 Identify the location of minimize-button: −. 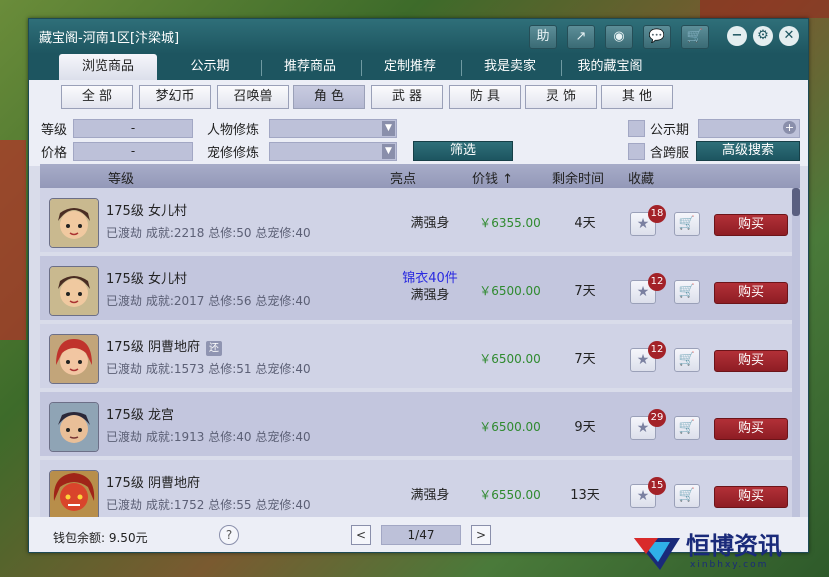
(737, 36).